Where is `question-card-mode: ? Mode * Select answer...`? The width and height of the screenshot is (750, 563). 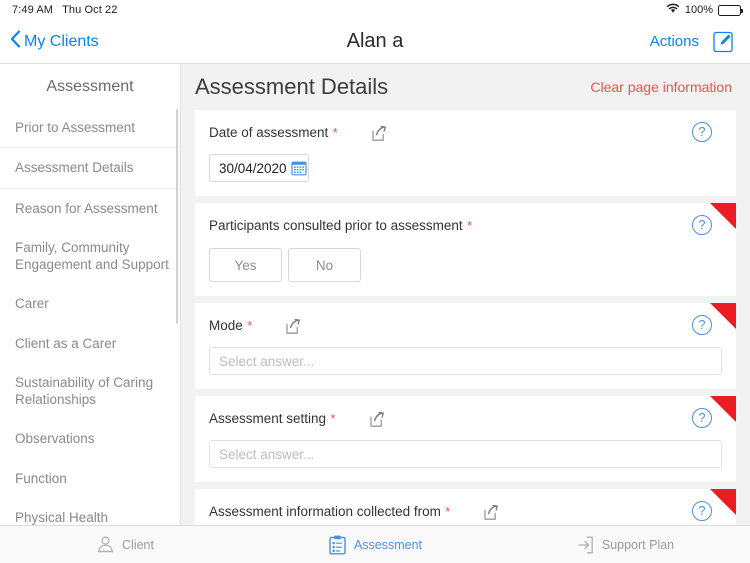 question-card-mode: ? Mode * Select answer... is located at coordinates (465, 346).